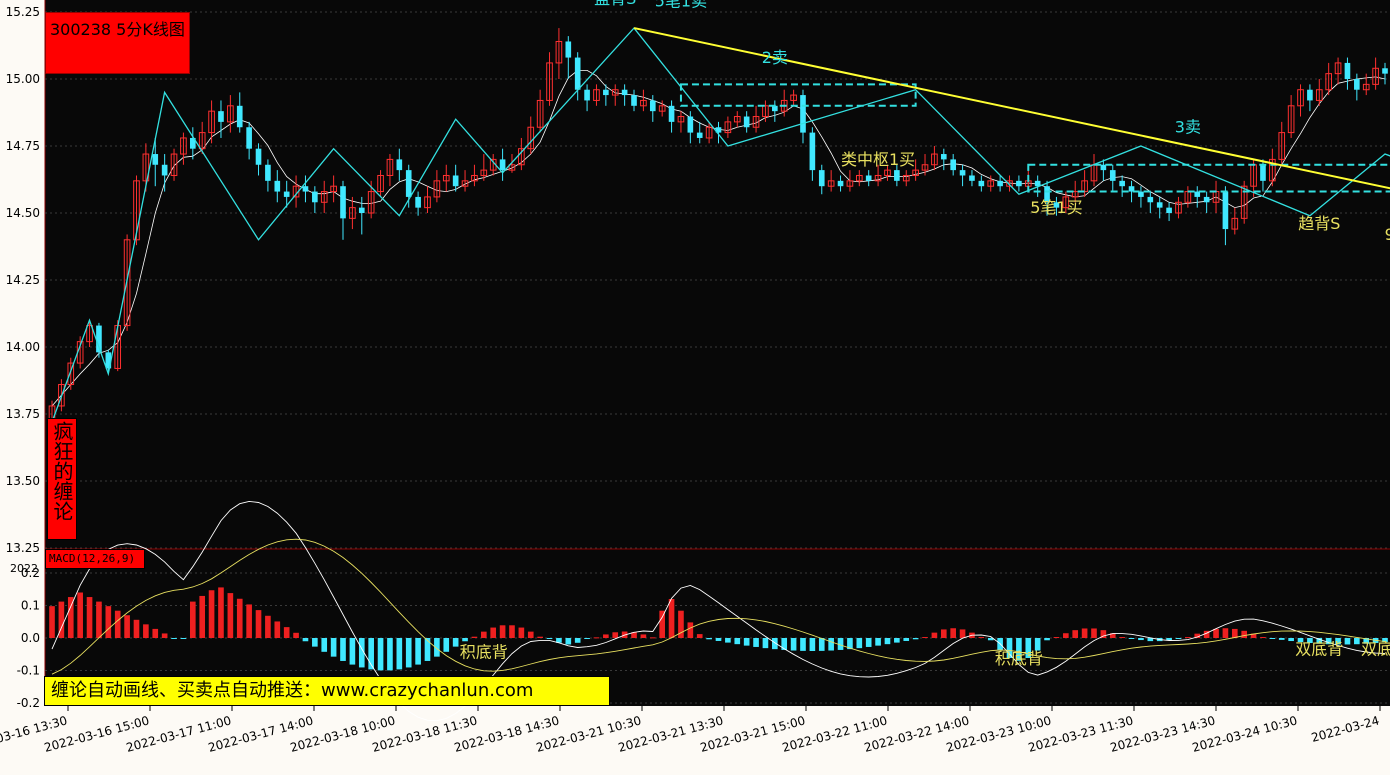 The width and height of the screenshot is (1390, 775). What do you see at coordinates (775, 57) in the screenshot?
I see `signal-annotation: 2卖` at bounding box center [775, 57].